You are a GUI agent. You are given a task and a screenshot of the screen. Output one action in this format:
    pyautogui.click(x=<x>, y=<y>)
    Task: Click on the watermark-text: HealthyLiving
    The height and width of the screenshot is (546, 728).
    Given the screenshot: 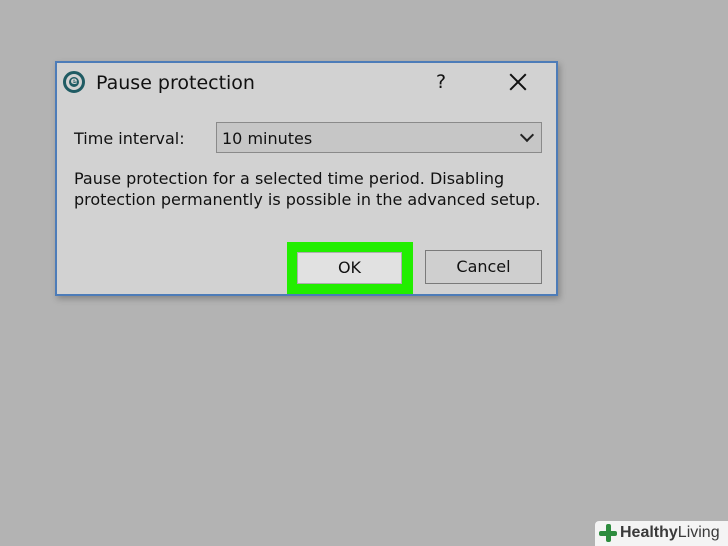 What is the action you would take?
    pyautogui.click(x=670, y=533)
    